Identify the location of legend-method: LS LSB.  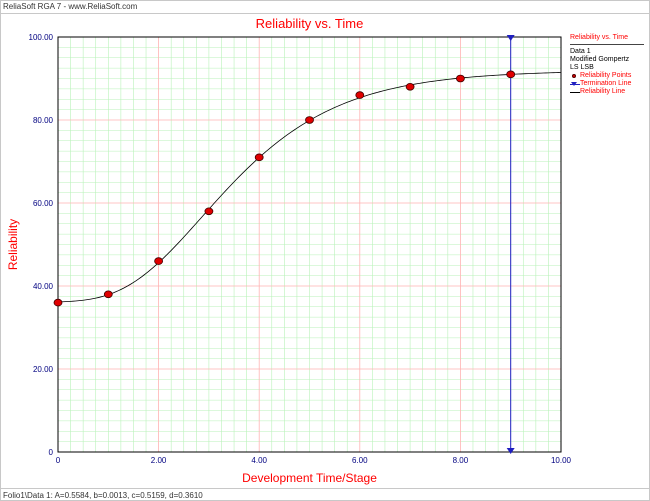
(582, 67).